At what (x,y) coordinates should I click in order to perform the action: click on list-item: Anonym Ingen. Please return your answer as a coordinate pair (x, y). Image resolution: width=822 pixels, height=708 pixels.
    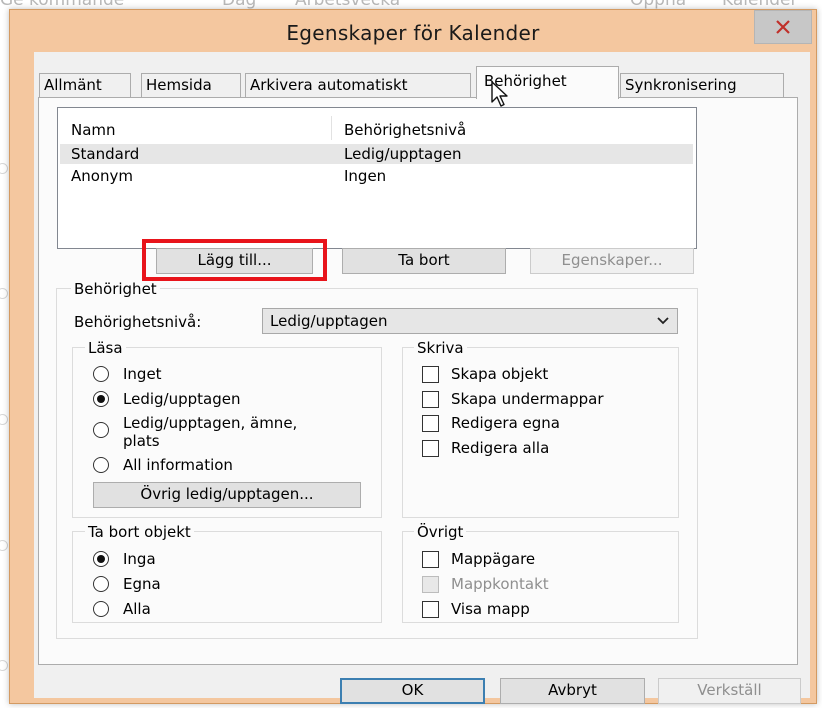
    Looking at the image, I should click on (376, 176).